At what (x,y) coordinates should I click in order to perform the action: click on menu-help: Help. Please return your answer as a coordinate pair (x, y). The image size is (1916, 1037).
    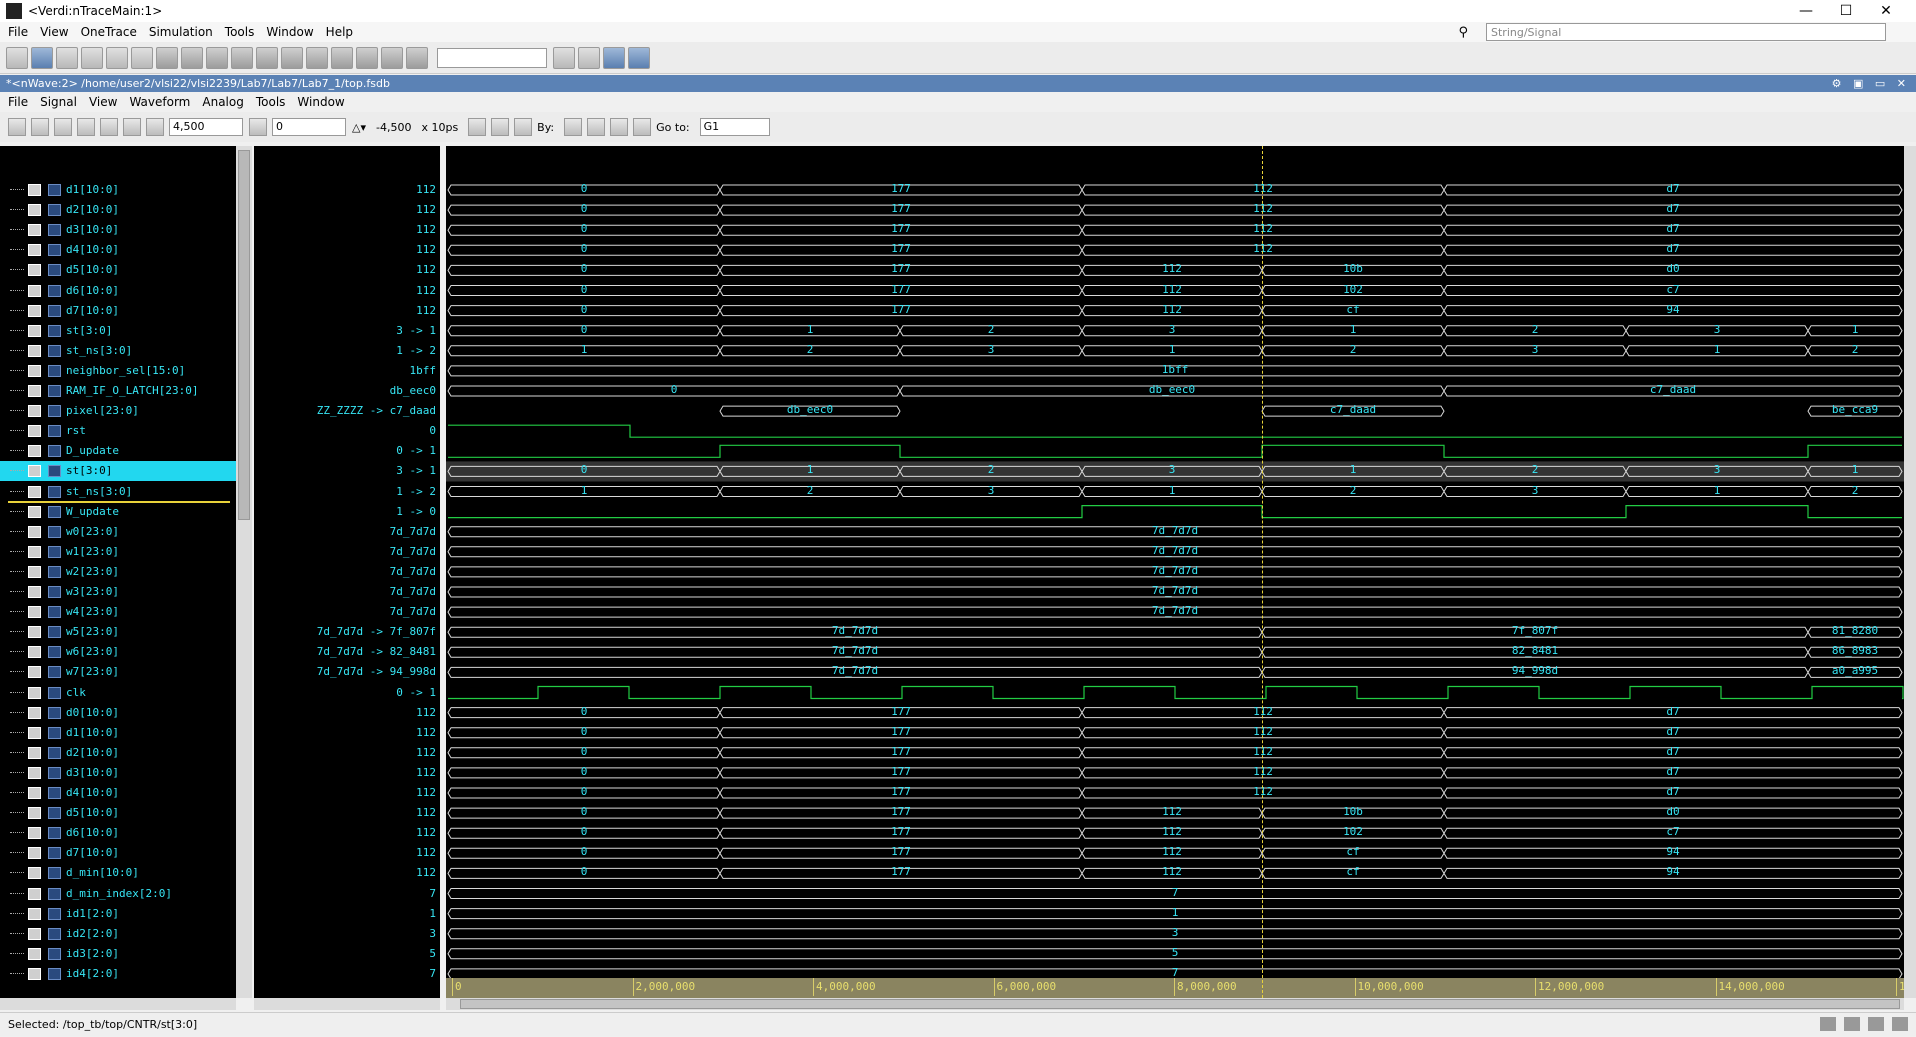
    Looking at the image, I should click on (339, 32).